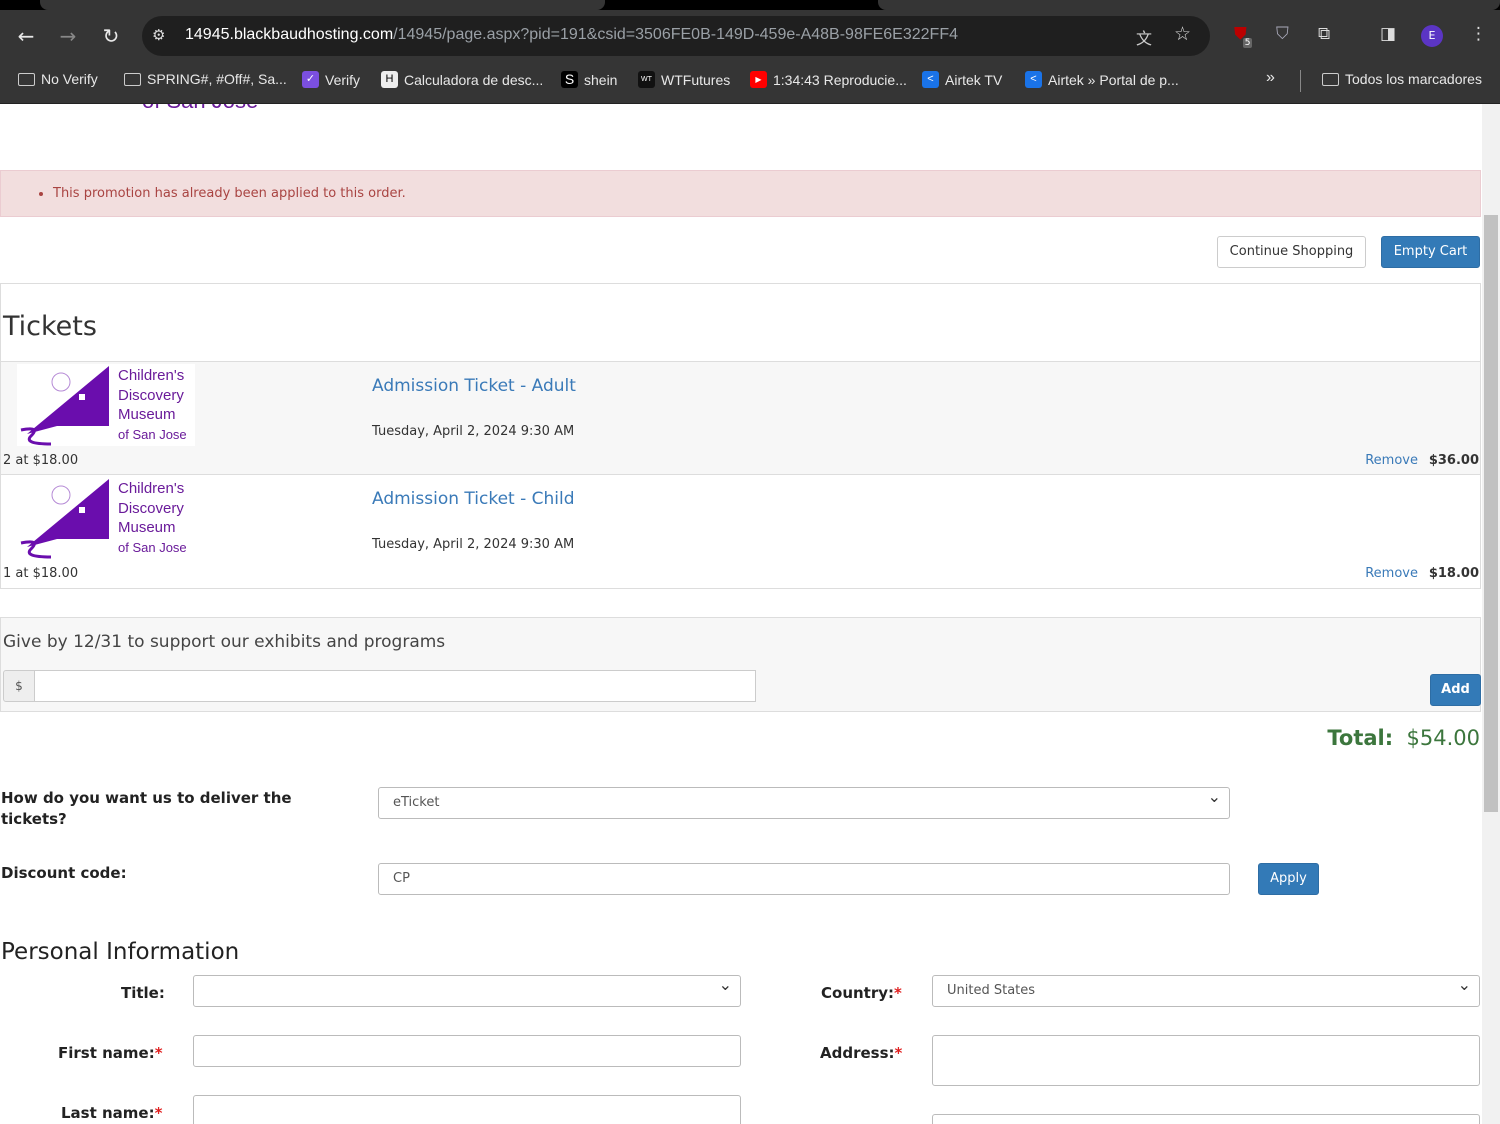  What do you see at coordinates (1491, 513) in the screenshot?
I see `scrollbar-thumb` at bounding box center [1491, 513].